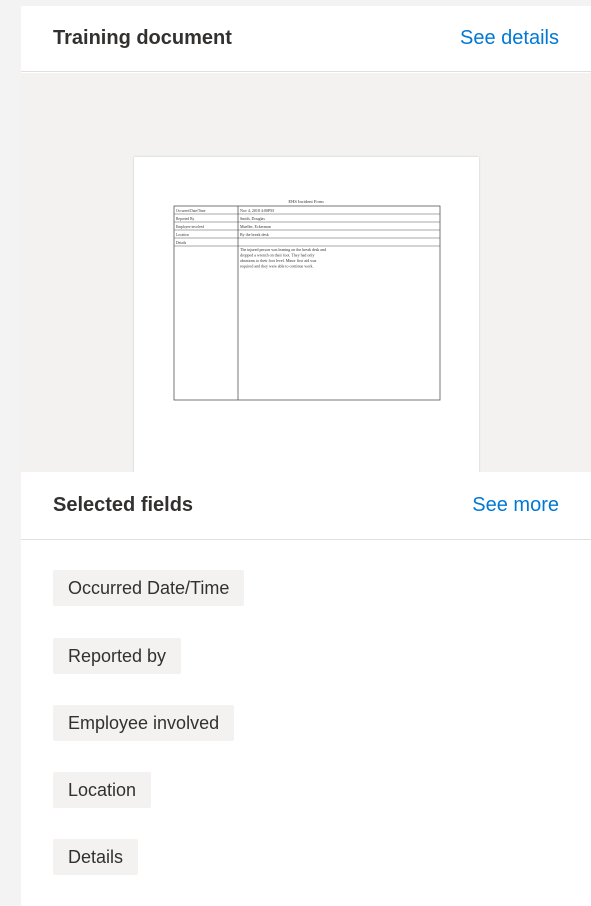 This screenshot has width=591, height=906. Describe the element at coordinates (182, 235) in the screenshot. I see `doc-row-label: Location` at that location.